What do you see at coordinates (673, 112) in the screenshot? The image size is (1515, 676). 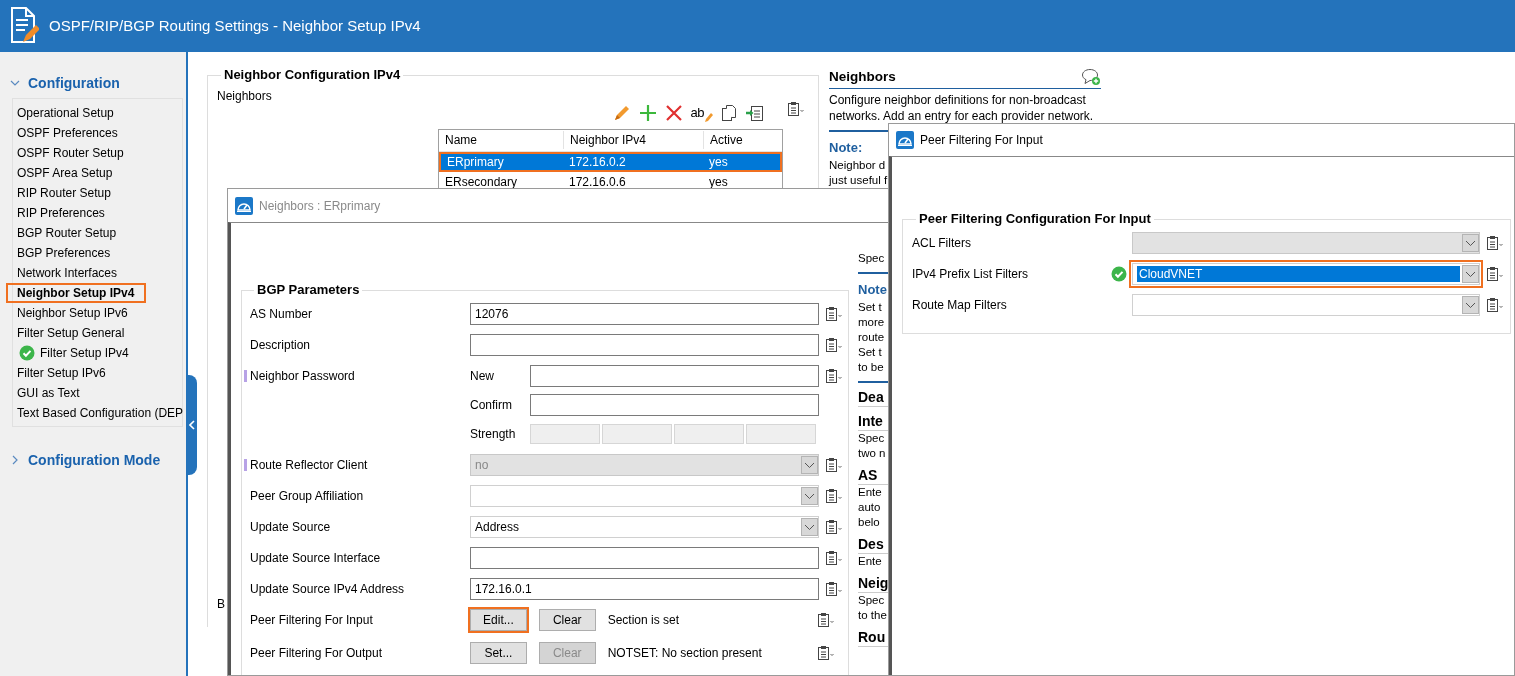 I see `cross-icon` at bounding box center [673, 112].